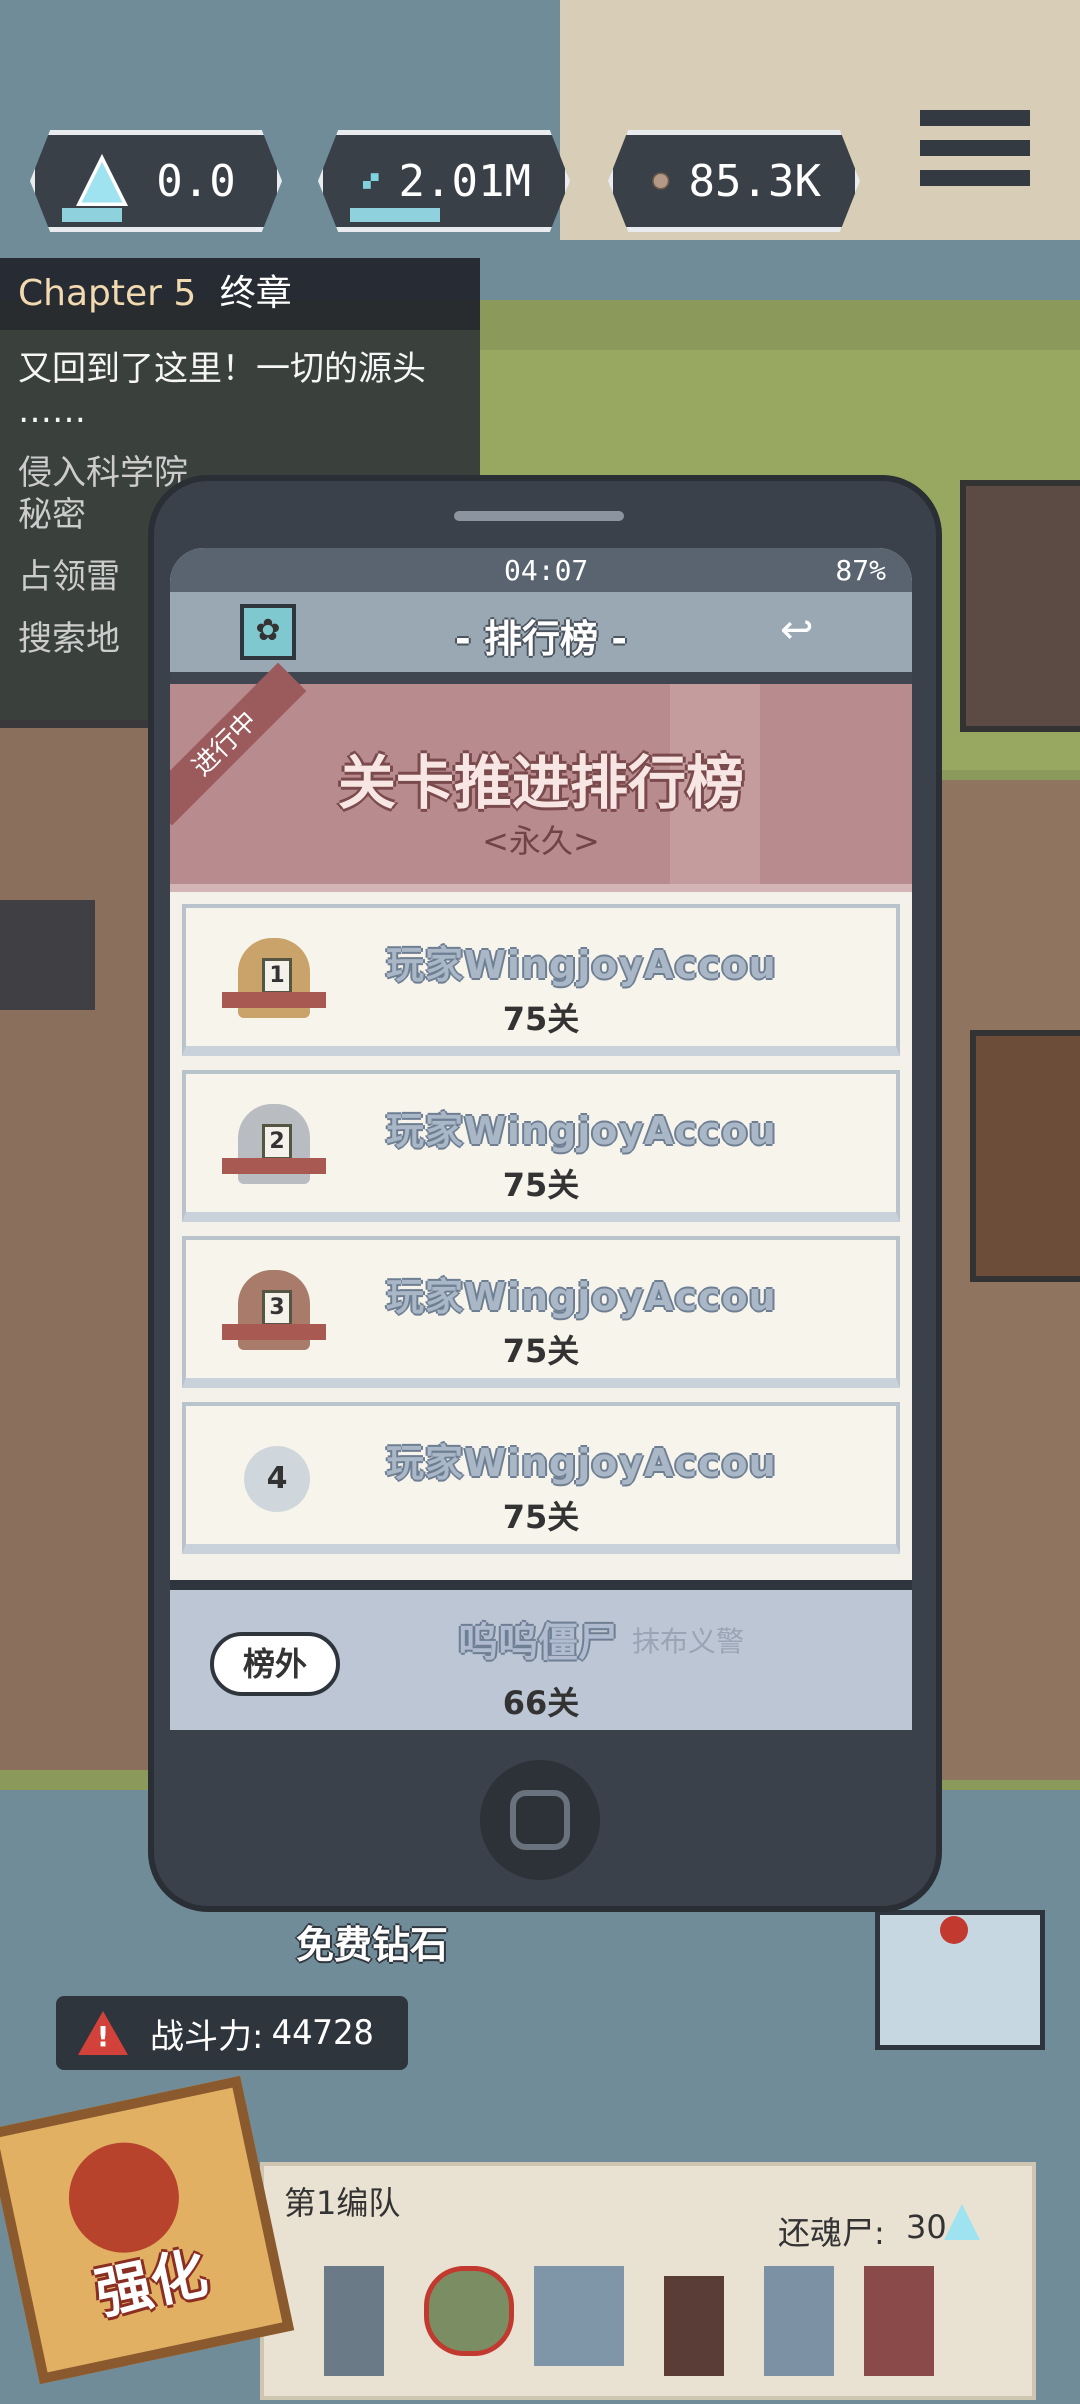 The width and height of the screenshot is (1080, 2404). I want to click on rank-row: 1 玩家WingjoyAccou 75关, so click(541, 980).